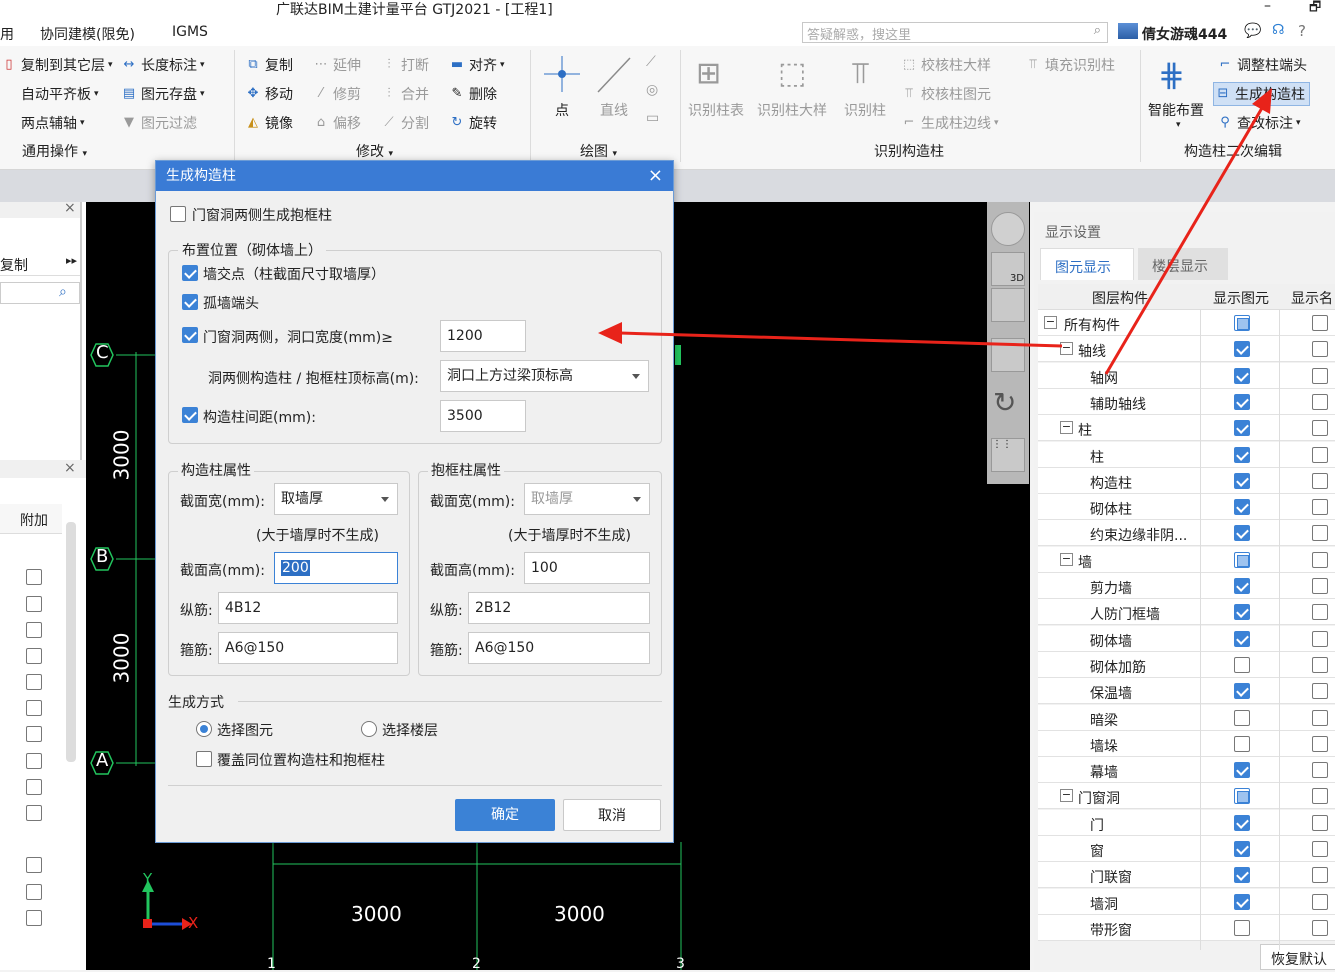  I want to click on length-dim-button: ↔ 长度标注 ▾, so click(162, 65).